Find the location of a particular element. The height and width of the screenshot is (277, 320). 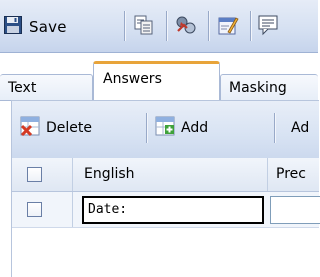

save-icon is located at coordinates (13, 27).